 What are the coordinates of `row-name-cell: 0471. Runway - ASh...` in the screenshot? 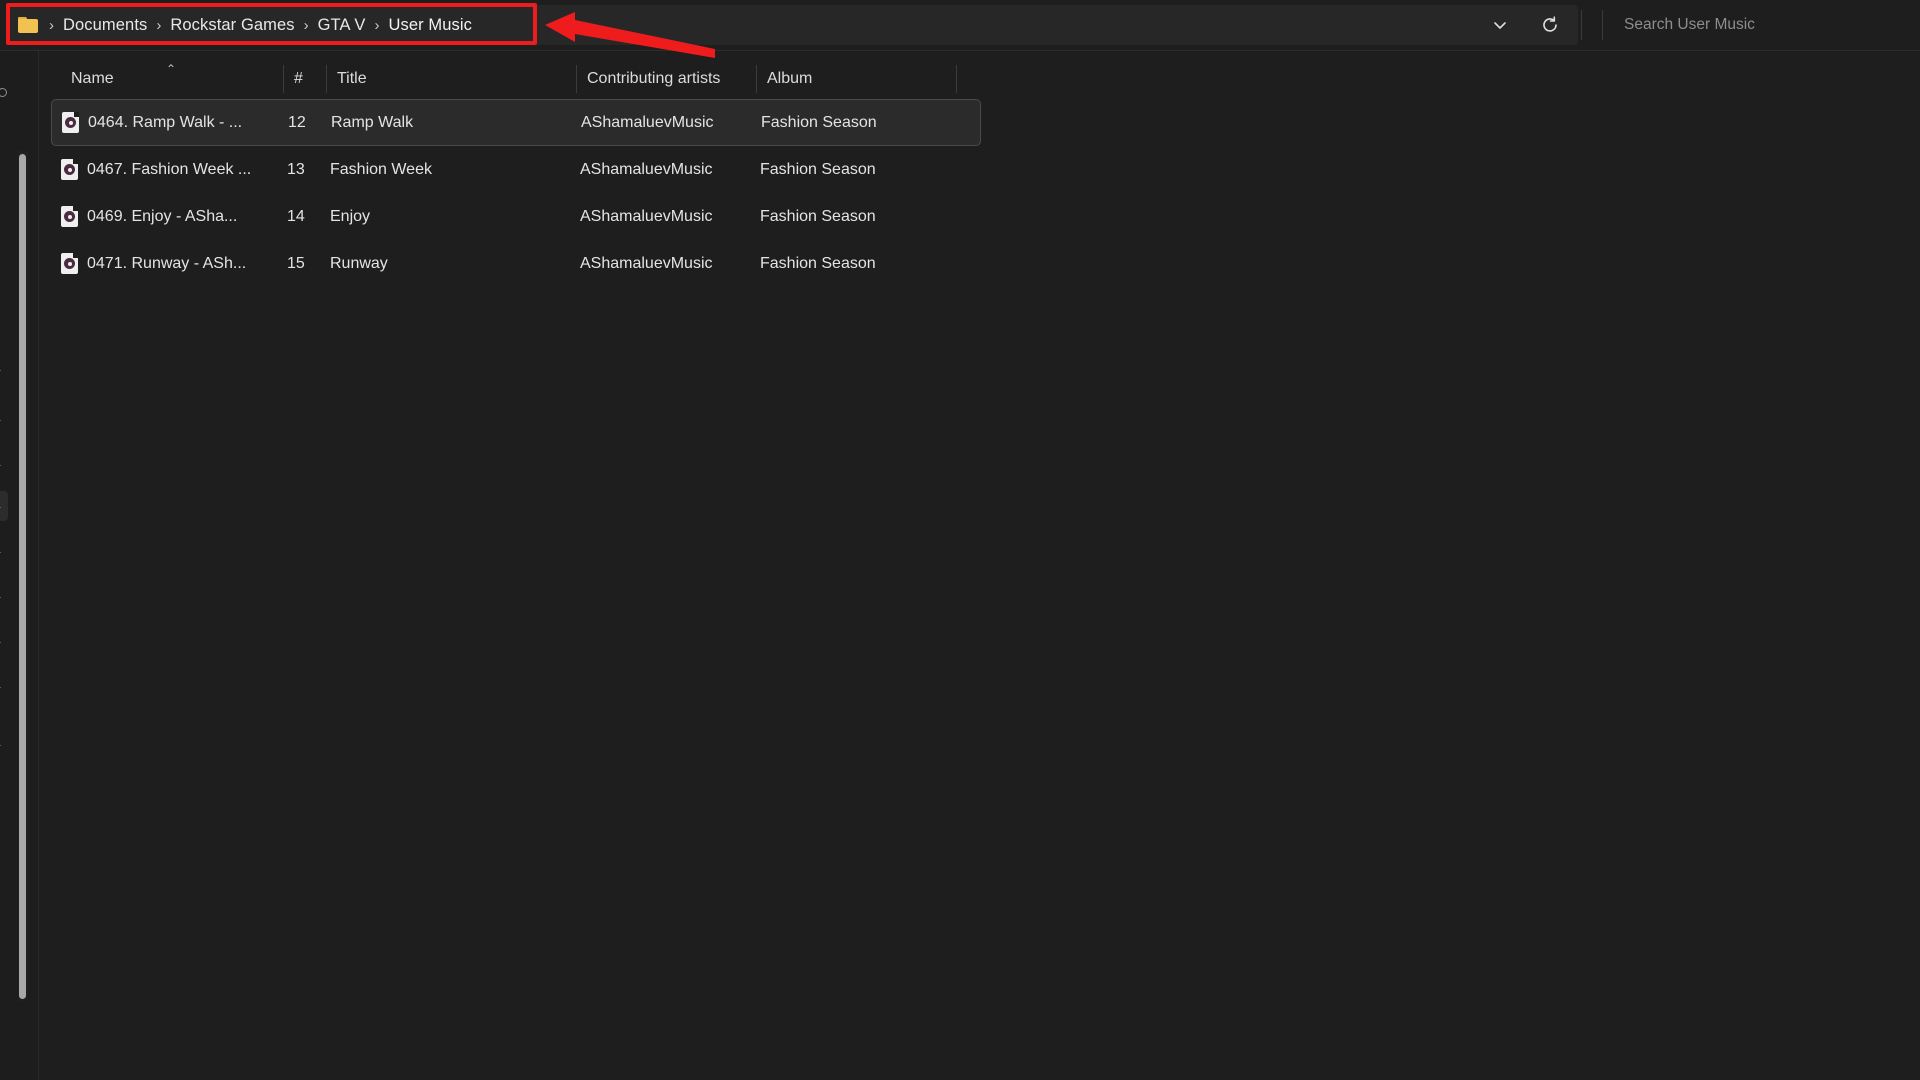 It's located at (169, 263).